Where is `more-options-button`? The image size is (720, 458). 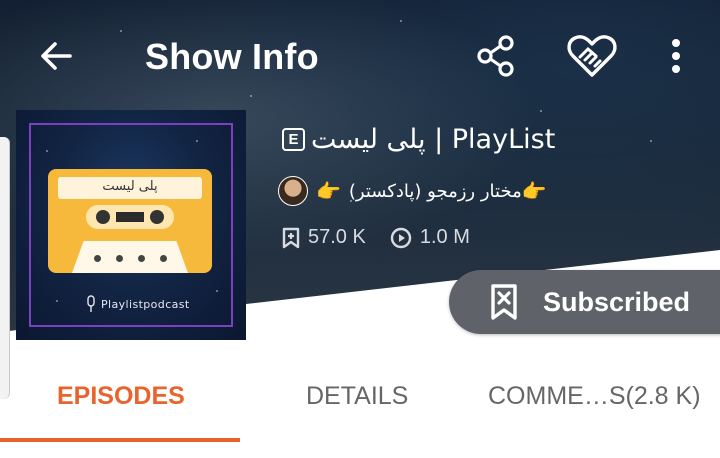 more-options-button is located at coordinates (676, 56).